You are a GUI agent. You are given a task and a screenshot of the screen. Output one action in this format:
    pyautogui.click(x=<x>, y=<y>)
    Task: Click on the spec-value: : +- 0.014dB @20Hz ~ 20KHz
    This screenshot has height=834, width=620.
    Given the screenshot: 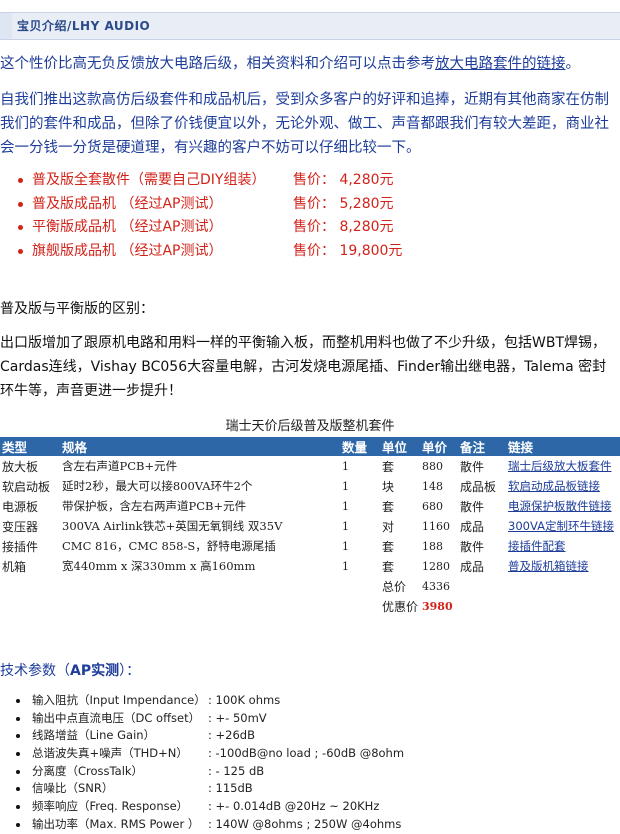 What is the action you would take?
    pyautogui.click(x=294, y=806)
    